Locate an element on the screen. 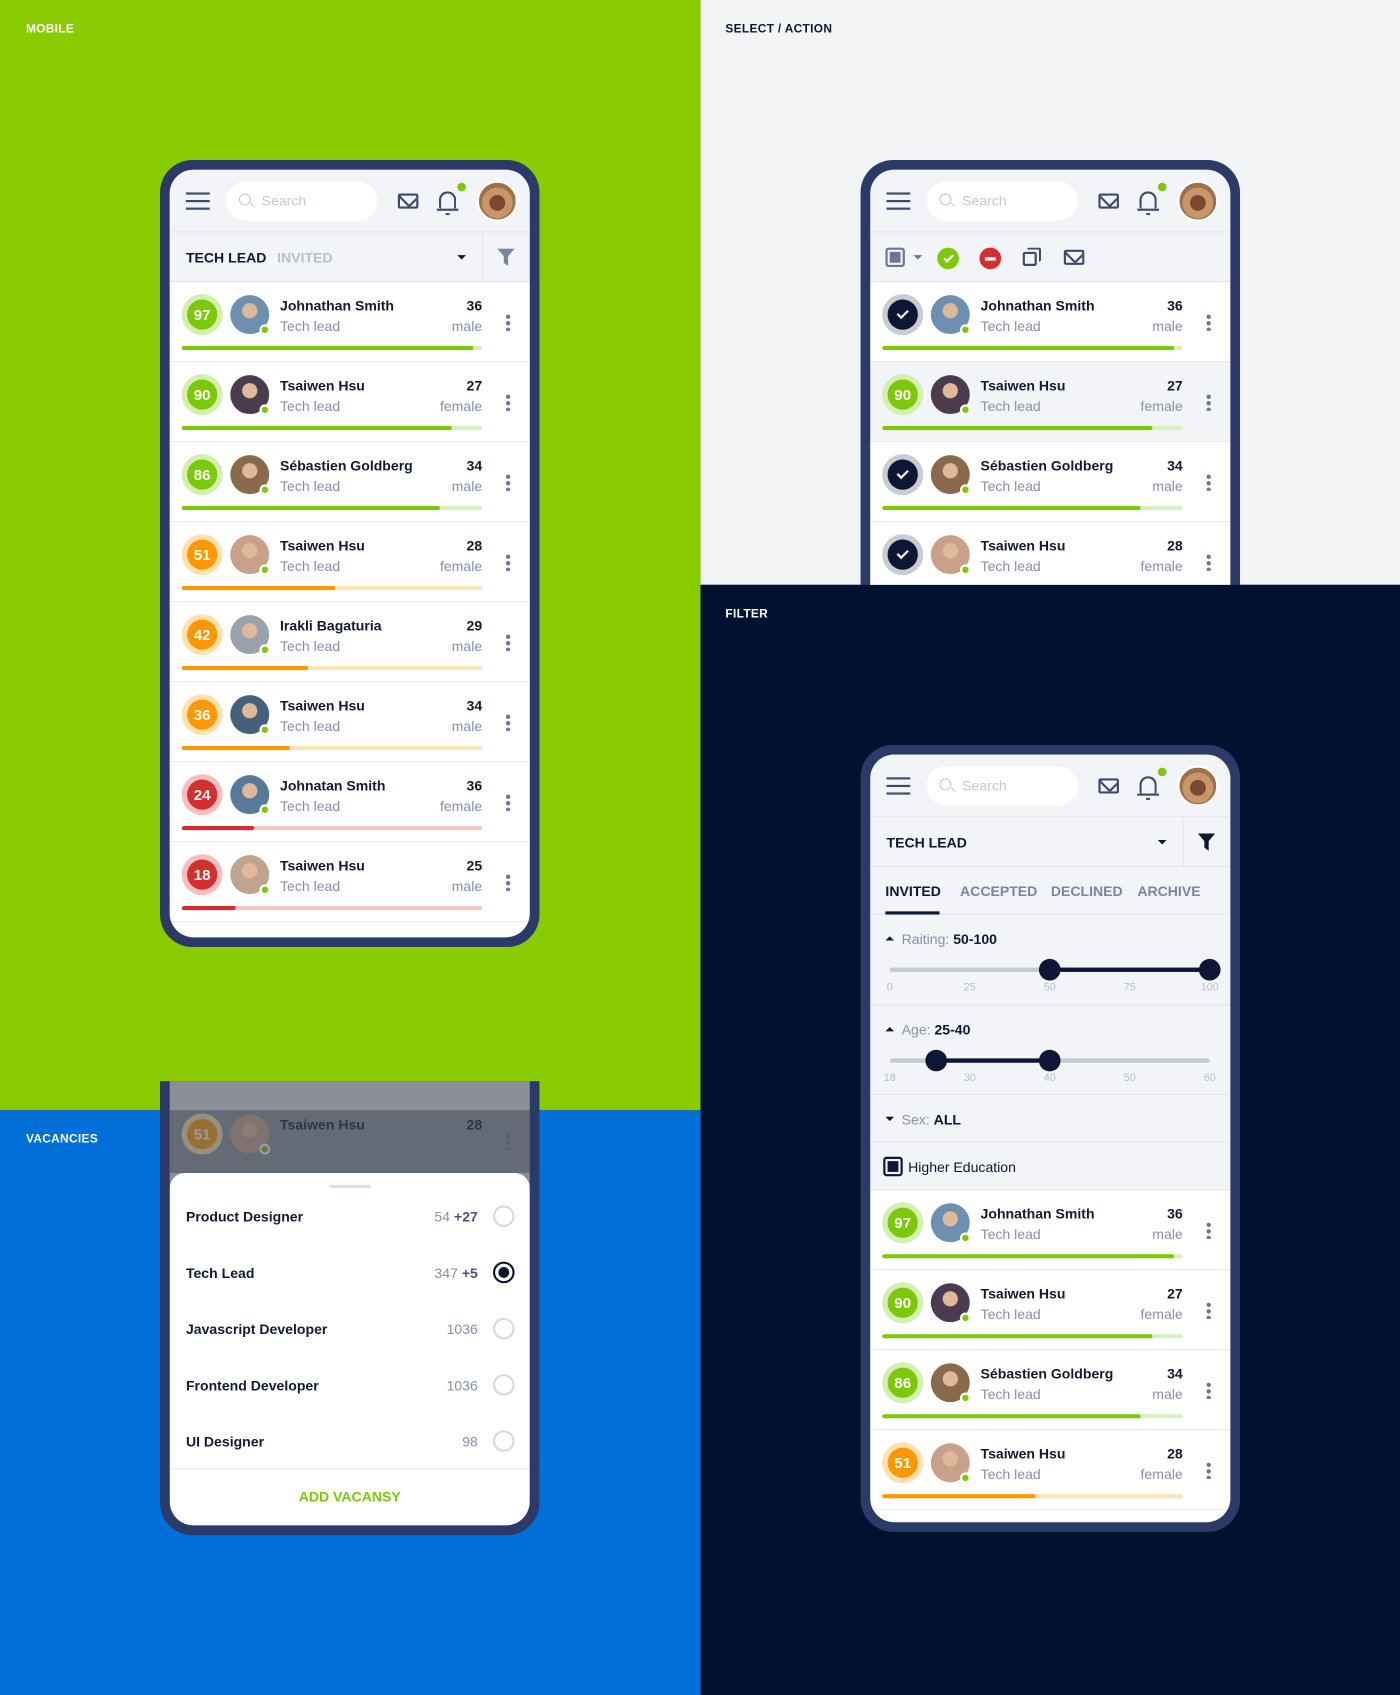 The image size is (1400, 1695). candidate-name: Johnatan Smith is located at coordinates (333, 785).